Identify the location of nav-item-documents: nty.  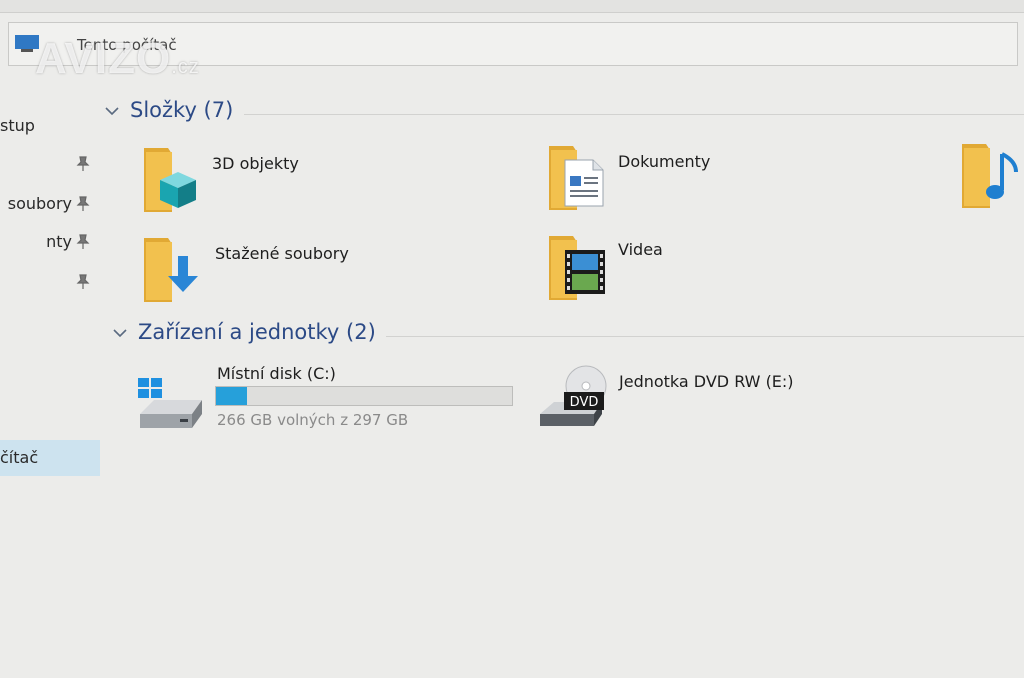
(50, 242).